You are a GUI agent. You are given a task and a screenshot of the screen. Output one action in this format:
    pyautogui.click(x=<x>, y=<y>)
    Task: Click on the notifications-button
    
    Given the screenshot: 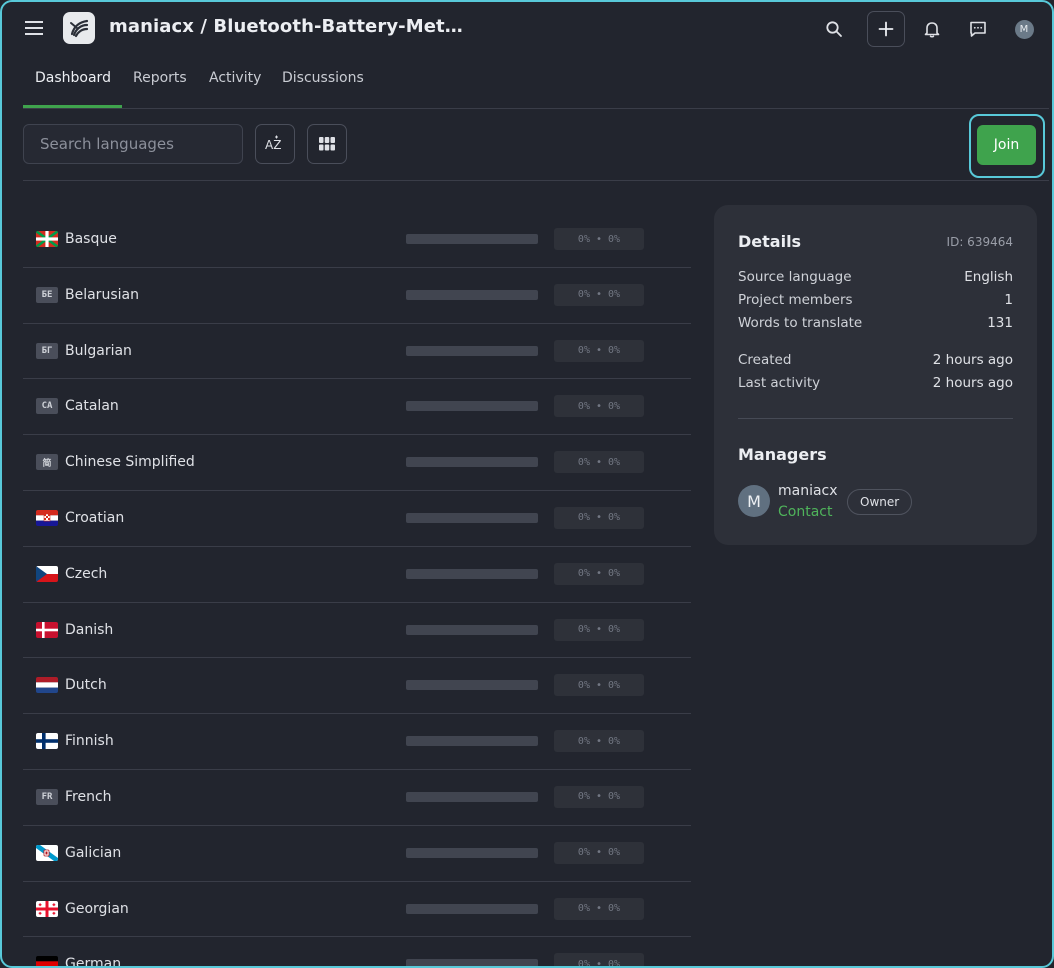 What is the action you would take?
    pyautogui.click(x=932, y=29)
    